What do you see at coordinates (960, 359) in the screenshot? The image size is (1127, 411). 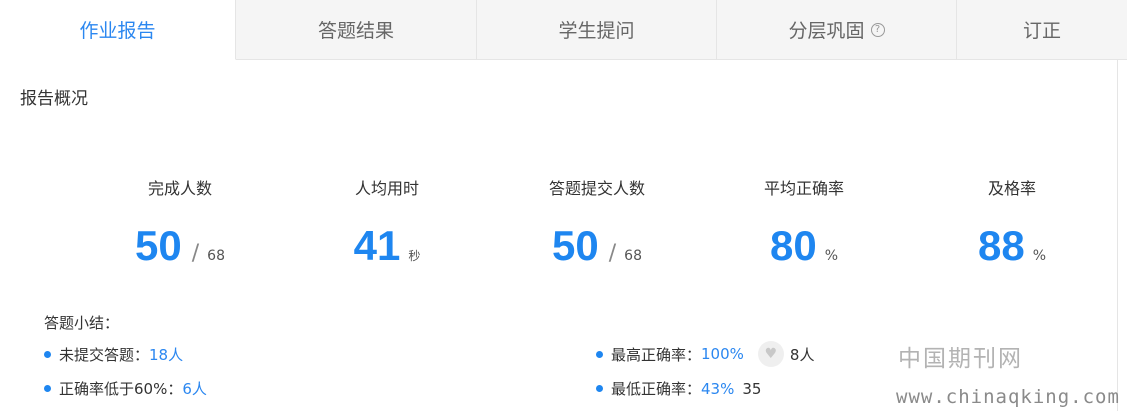 I see `watermark-cn: 中国期刊网` at bounding box center [960, 359].